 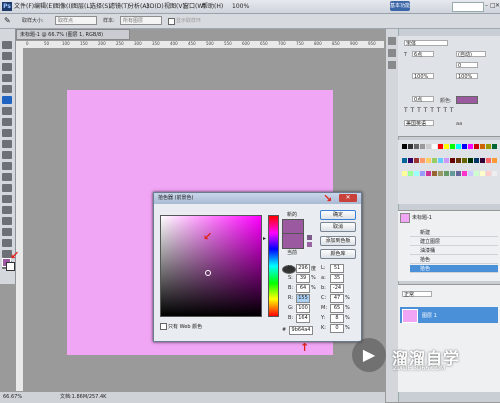 I want to click on brush-tool-icon, so click(x=7, y=122).